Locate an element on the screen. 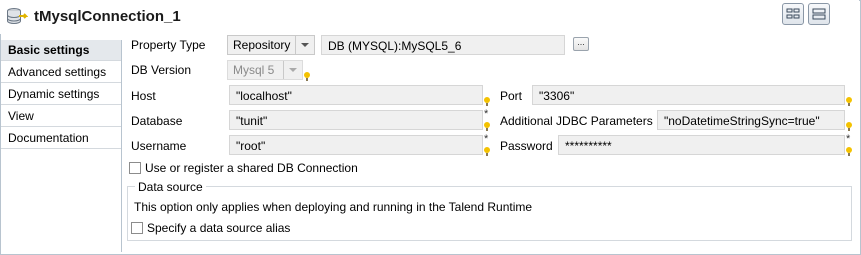 The image size is (861, 255). title-bar: tMysqlConnection_1 is located at coordinates (429, 17).